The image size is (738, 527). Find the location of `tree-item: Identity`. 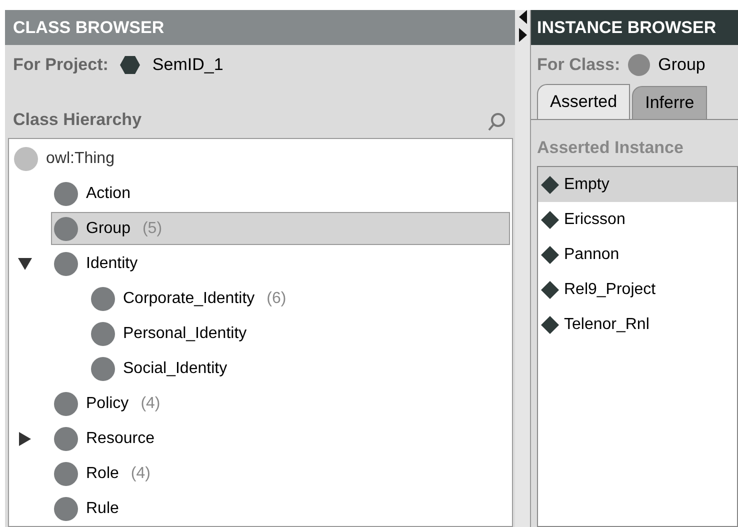

tree-item: Identity is located at coordinates (95, 263).